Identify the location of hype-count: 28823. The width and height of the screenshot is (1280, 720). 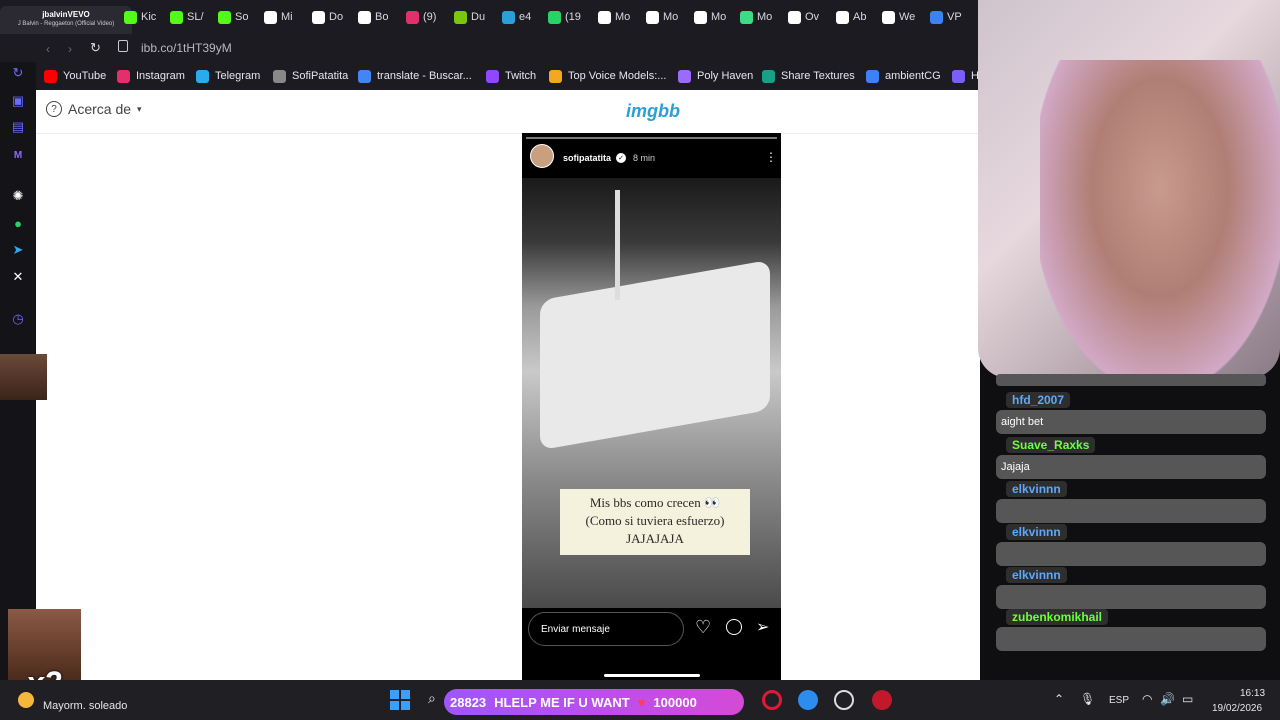
(468, 702).